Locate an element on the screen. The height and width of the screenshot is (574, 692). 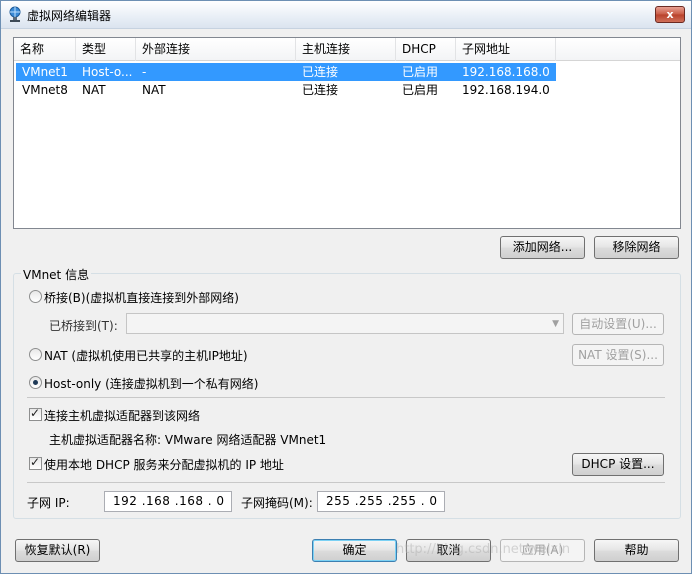
column-header-name: 名称 is located at coordinates (45, 49).